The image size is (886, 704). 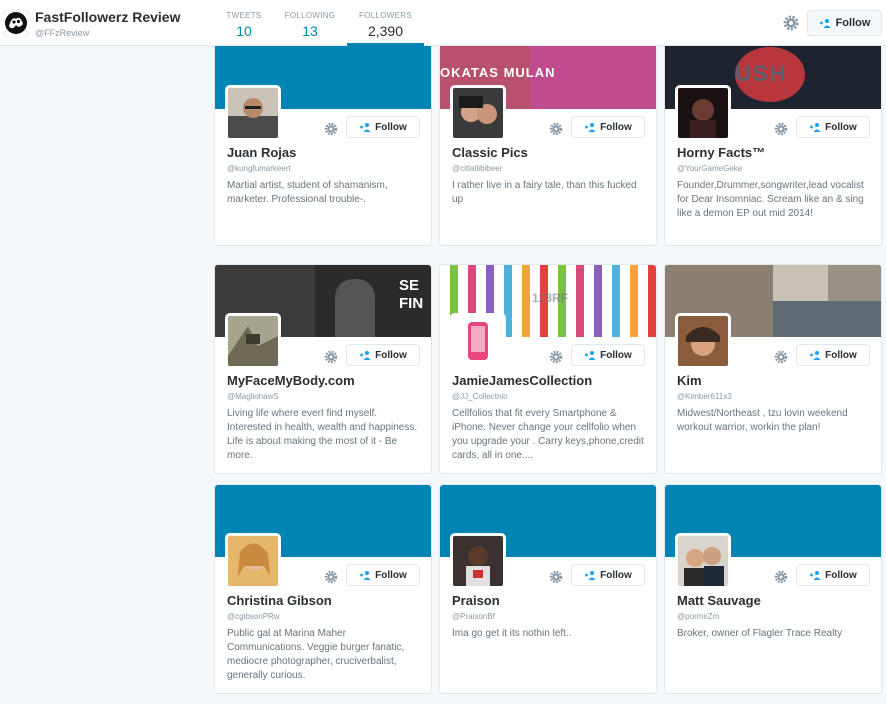 What do you see at coordinates (760, 633) in the screenshot?
I see `card-bio: Broker, owner of Flagler Trace Realty` at bounding box center [760, 633].